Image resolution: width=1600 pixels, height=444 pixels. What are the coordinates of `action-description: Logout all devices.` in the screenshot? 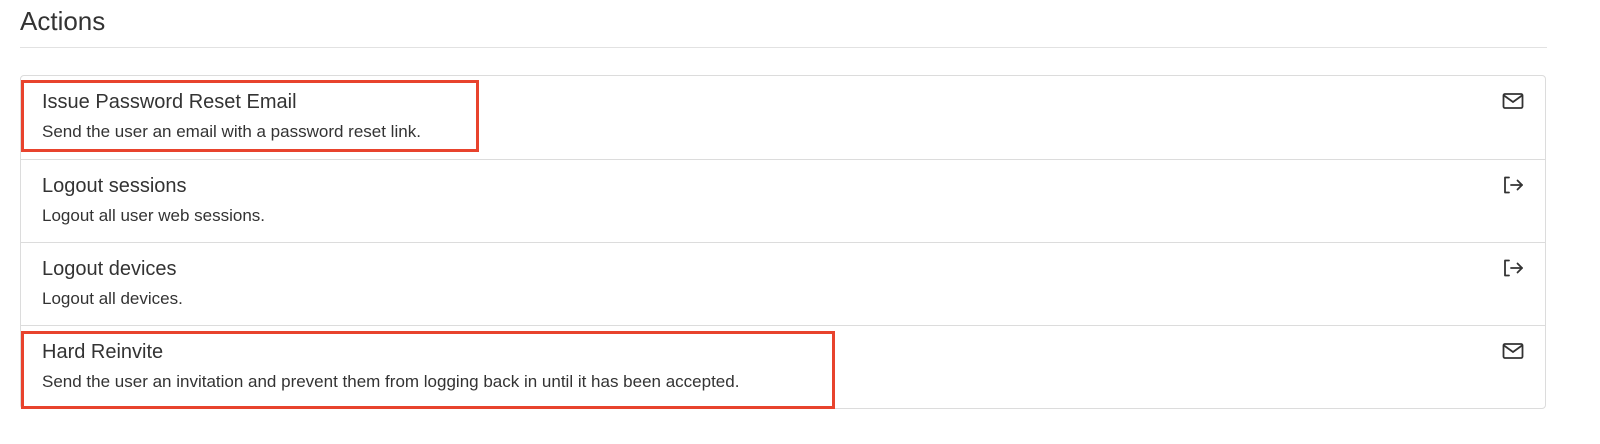 It's located at (112, 298).